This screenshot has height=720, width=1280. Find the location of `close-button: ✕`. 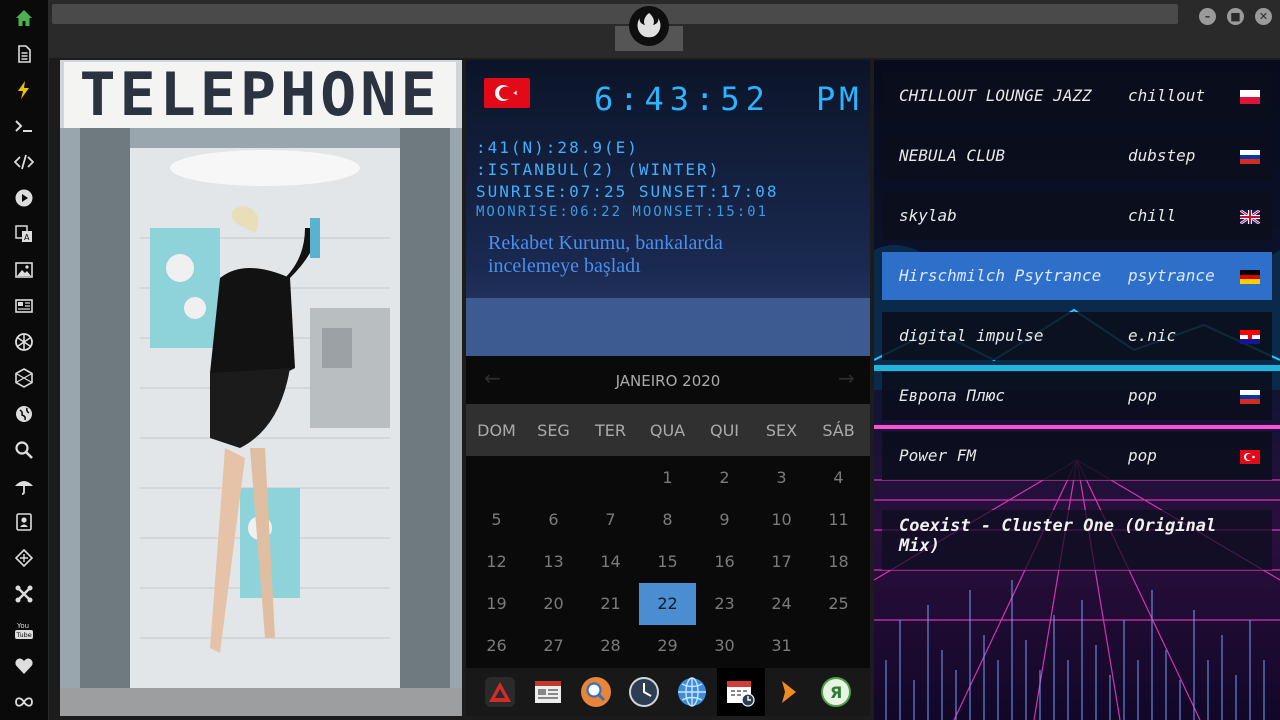

close-button: ✕ is located at coordinates (1263, 16).